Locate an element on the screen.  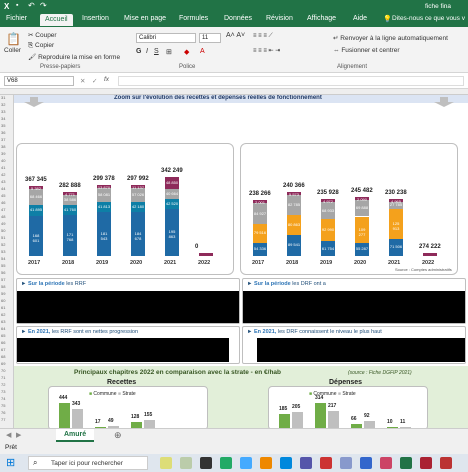
font-grow-icon: A˄ A˅ is located at coordinates (235, 35).